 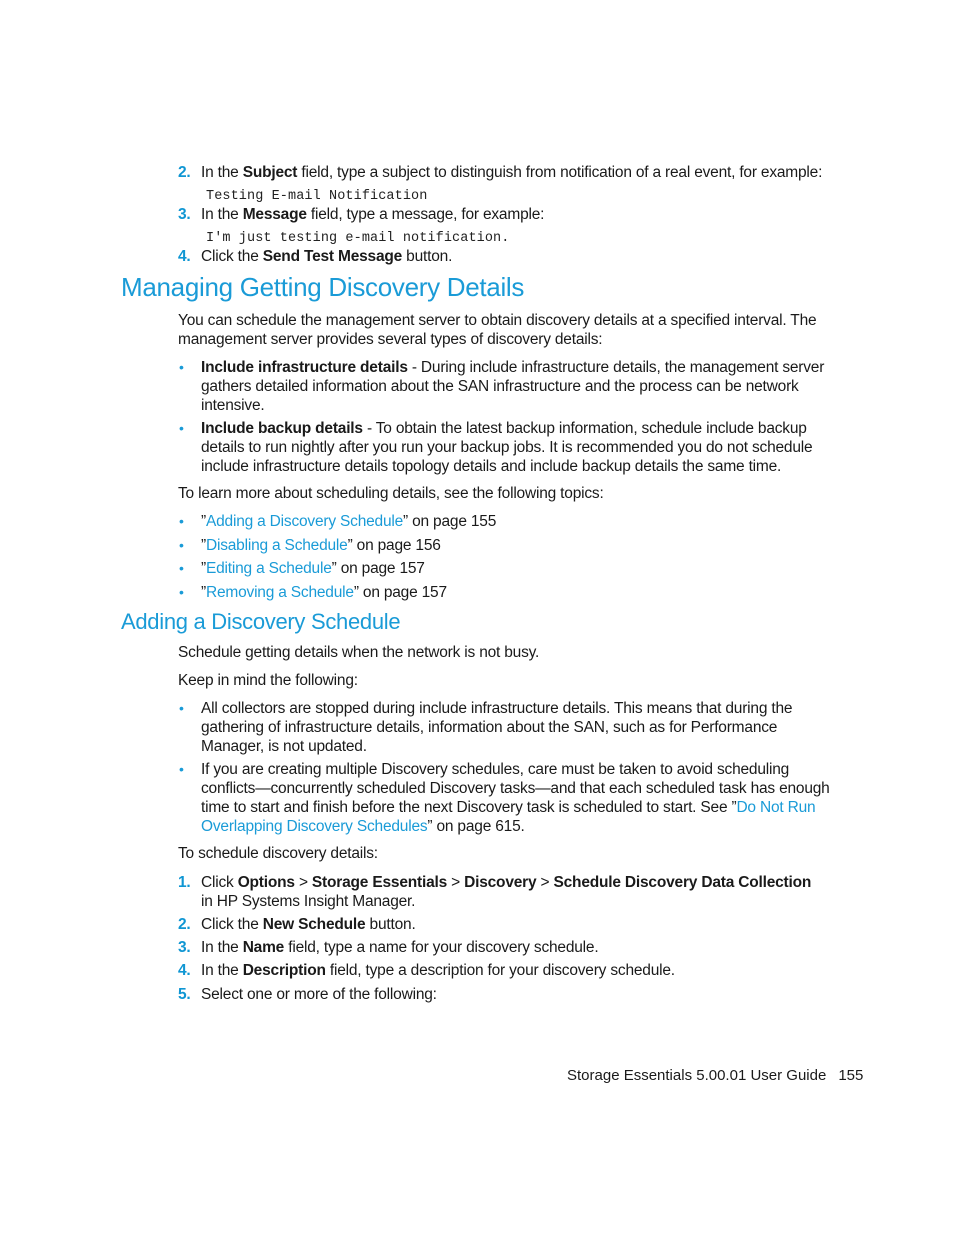 What do you see at coordinates (278, 853) in the screenshot?
I see `steps-intro: To schedule discovery details:` at bounding box center [278, 853].